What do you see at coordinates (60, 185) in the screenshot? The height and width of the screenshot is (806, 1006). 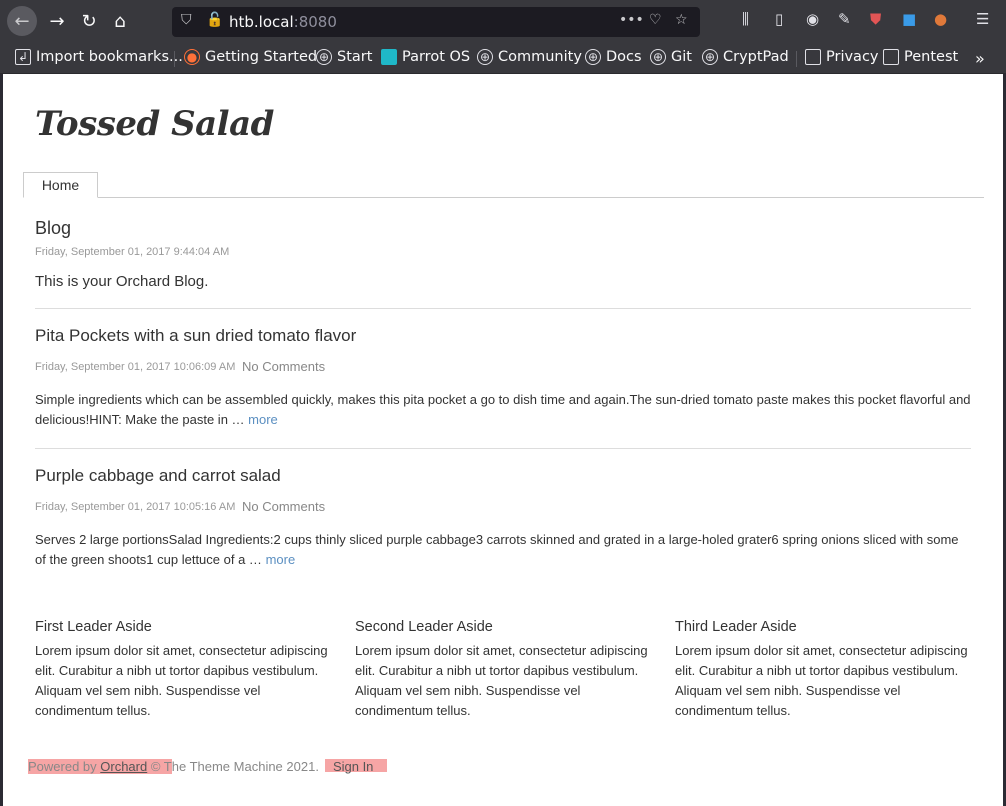 I see `tab-home: Home` at bounding box center [60, 185].